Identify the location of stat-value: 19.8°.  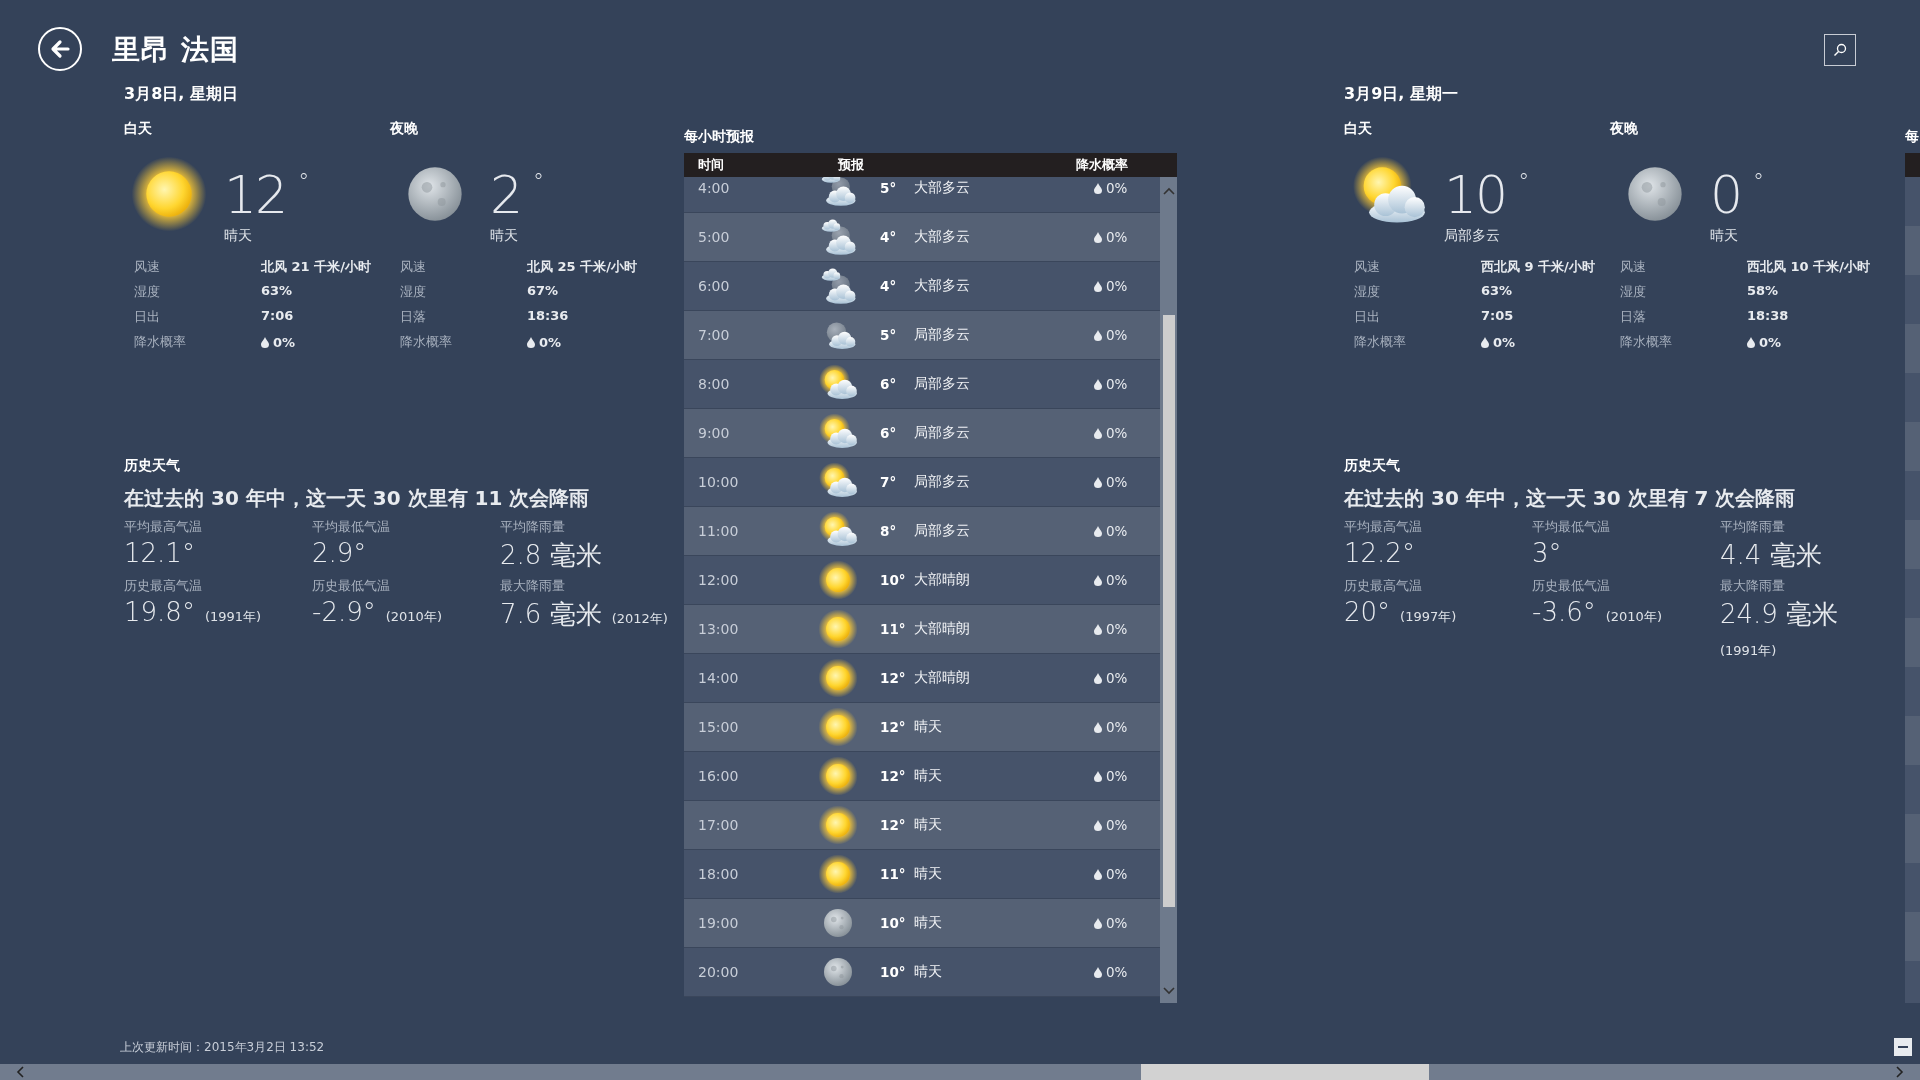
(159, 612).